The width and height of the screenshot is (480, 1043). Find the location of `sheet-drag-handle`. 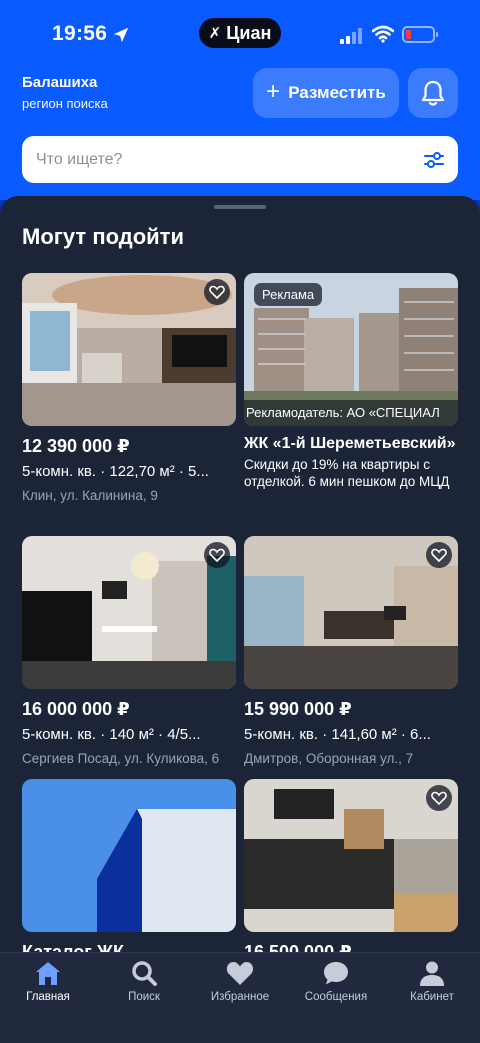

sheet-drag-handle is located at coordinates (240, 207).